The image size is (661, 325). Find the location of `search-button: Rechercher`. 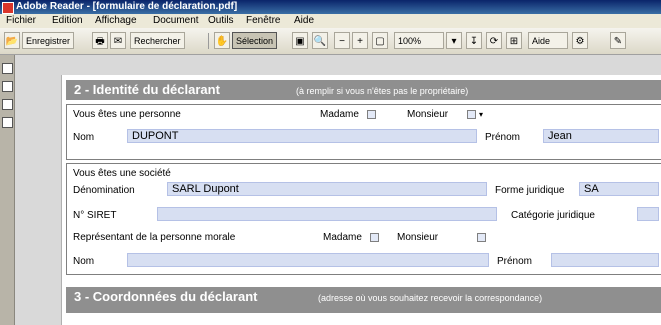

search-button: Rechercher is located at coordinates (157, 40).